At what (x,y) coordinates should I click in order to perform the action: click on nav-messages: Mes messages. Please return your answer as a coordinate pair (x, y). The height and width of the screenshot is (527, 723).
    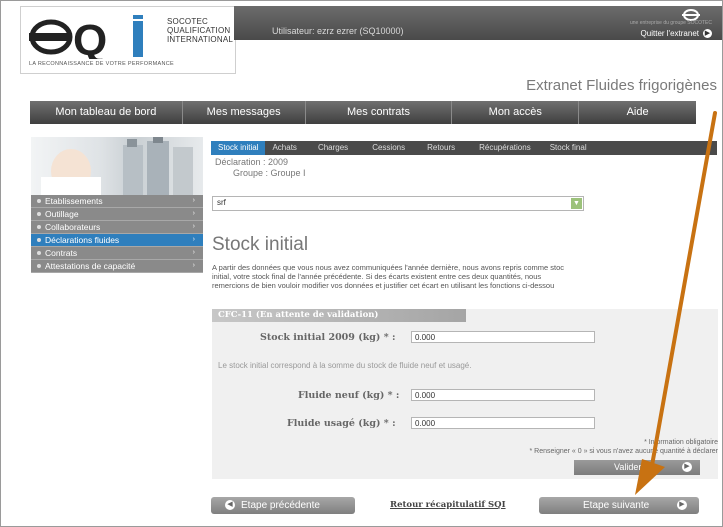
    Looking at the image, I should click on (244, 112).